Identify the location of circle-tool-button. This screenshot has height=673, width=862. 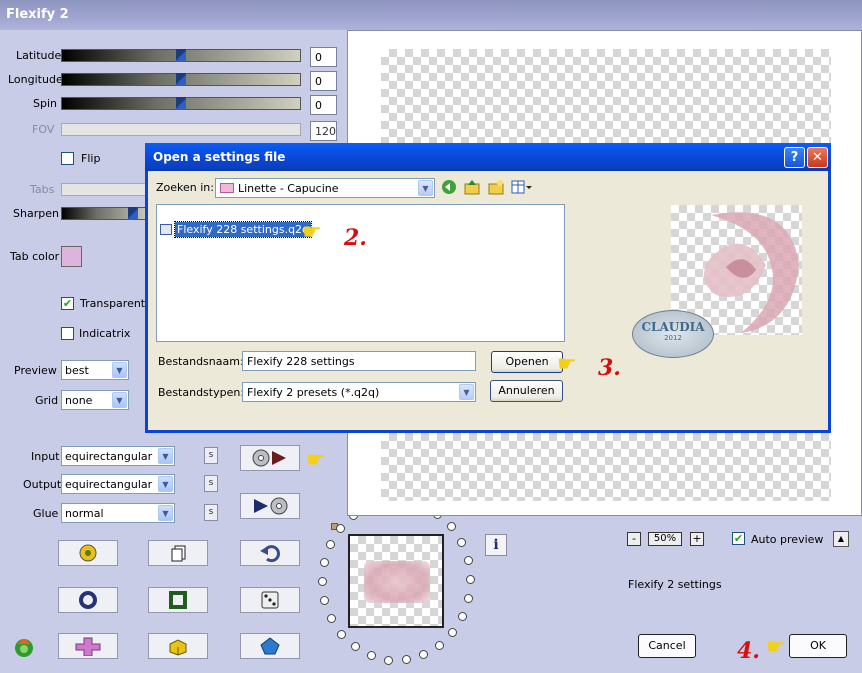
(88, 600).